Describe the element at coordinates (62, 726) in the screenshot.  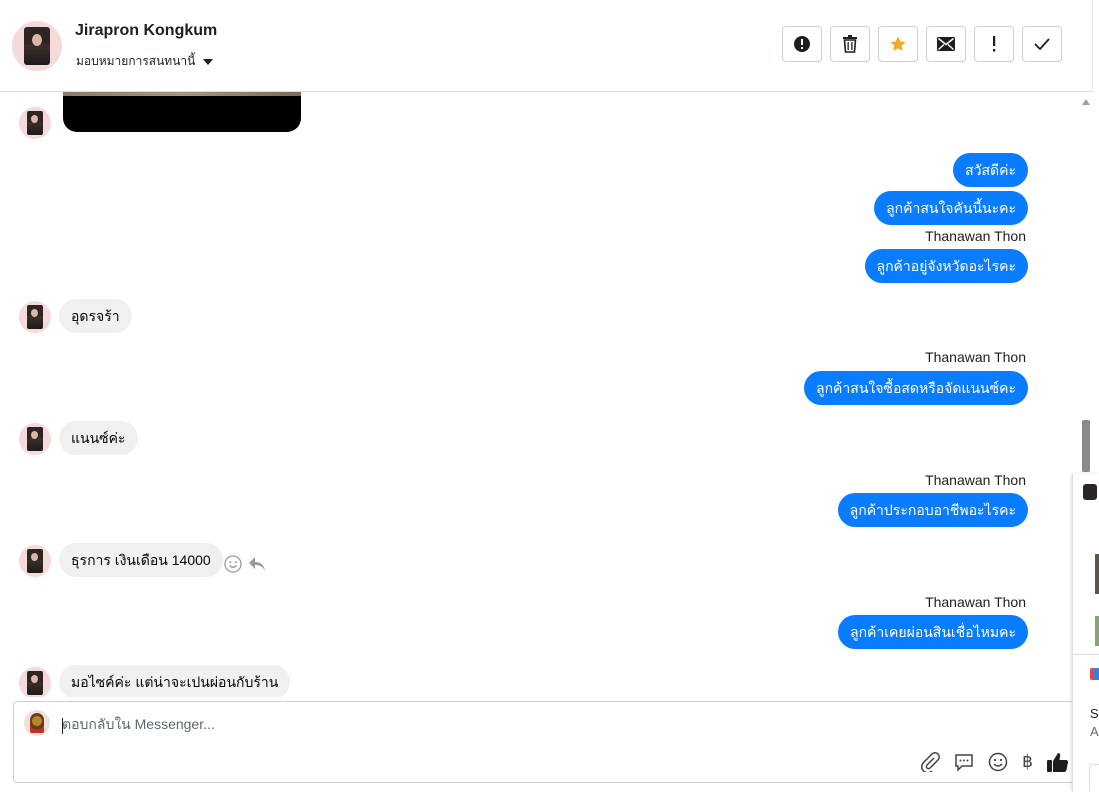
I see `text-cursor` at that location.